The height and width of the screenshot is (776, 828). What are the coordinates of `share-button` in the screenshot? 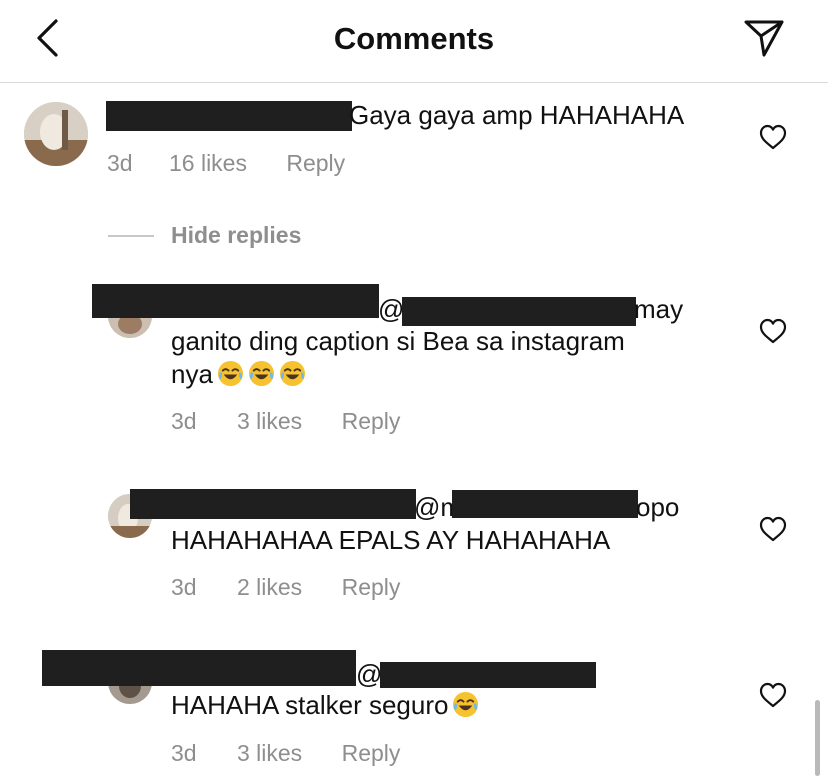 It's located at (764, 38).